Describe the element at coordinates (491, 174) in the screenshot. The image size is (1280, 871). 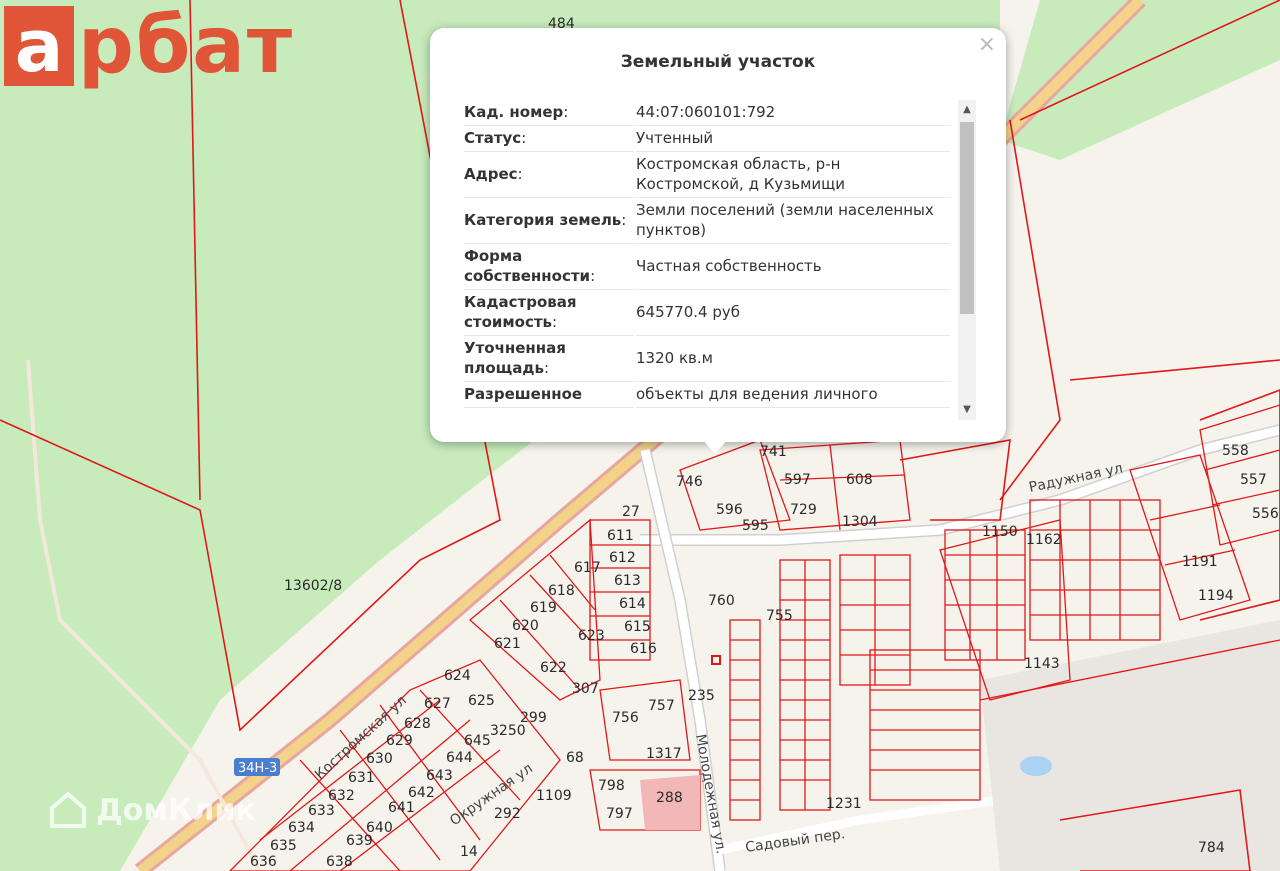
I see `row-key: Адрес` at that location.